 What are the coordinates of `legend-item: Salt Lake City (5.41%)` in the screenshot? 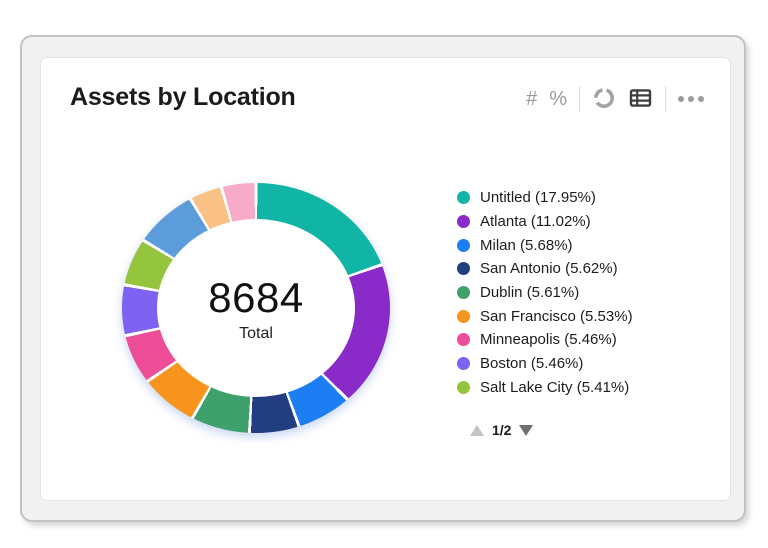 It's located at (545, 388).